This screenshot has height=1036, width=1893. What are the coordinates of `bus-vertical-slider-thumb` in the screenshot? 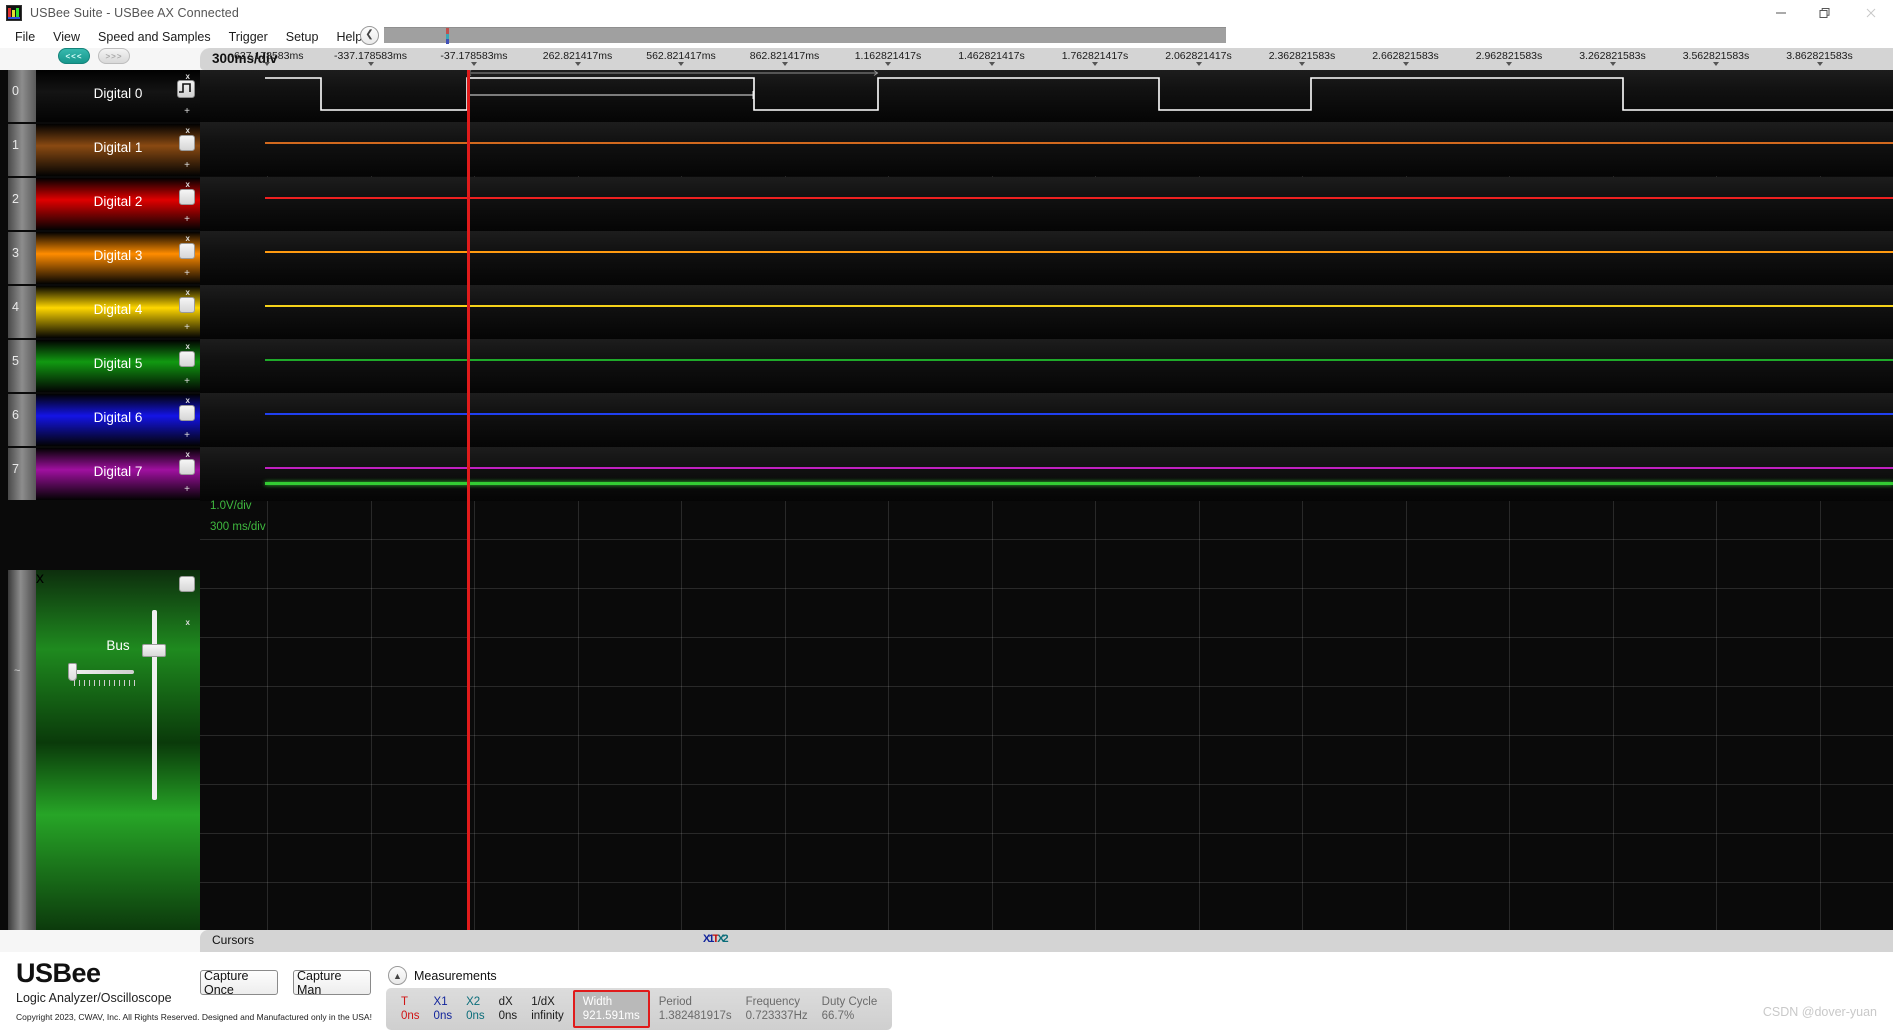 It's located at (154, 650).